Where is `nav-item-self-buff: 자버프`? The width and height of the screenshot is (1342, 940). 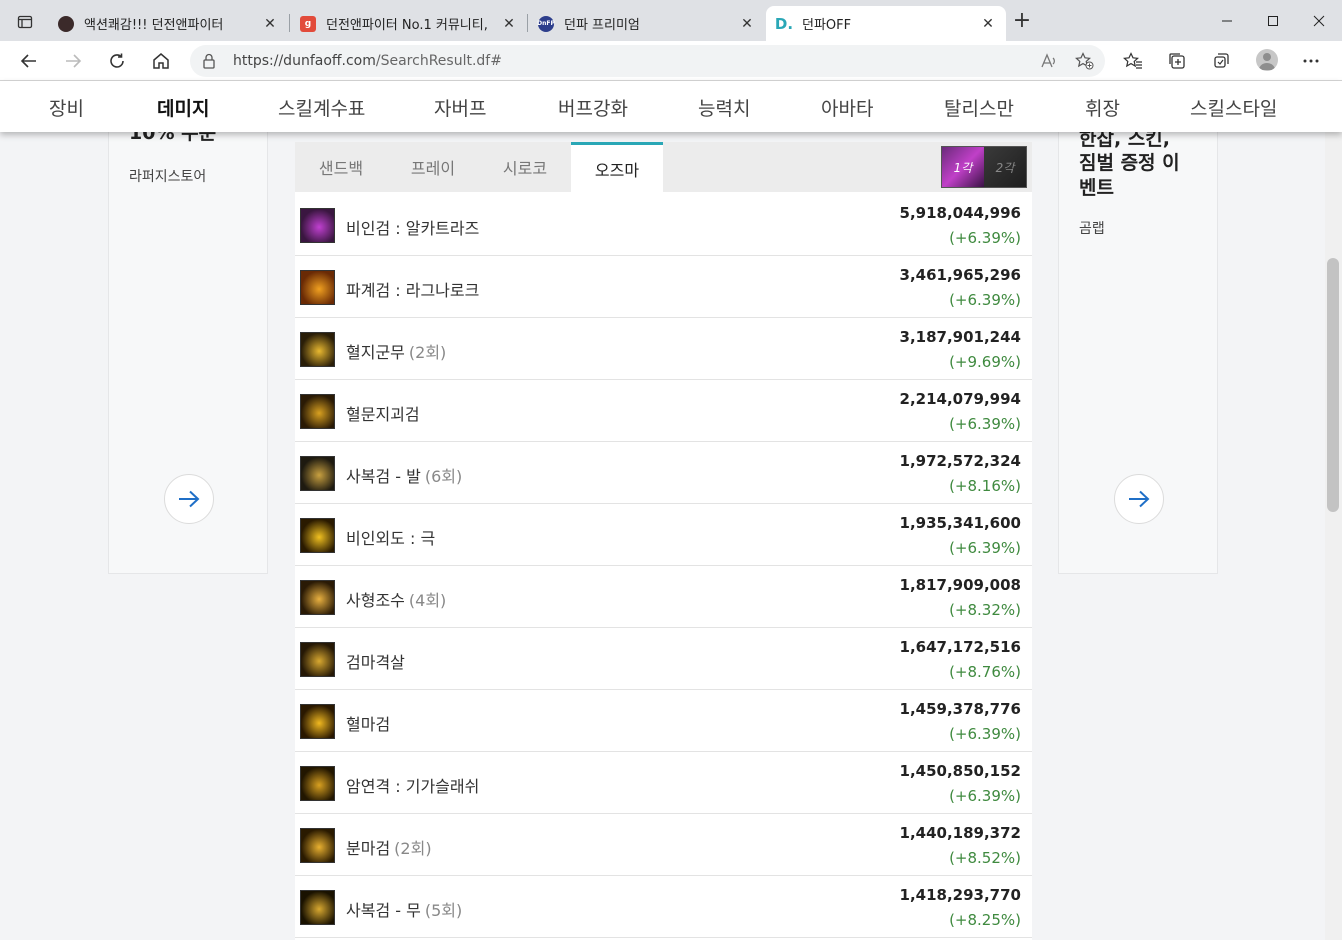
nav-item-self-buff: 자버프 is located at coordinates (460, 107).